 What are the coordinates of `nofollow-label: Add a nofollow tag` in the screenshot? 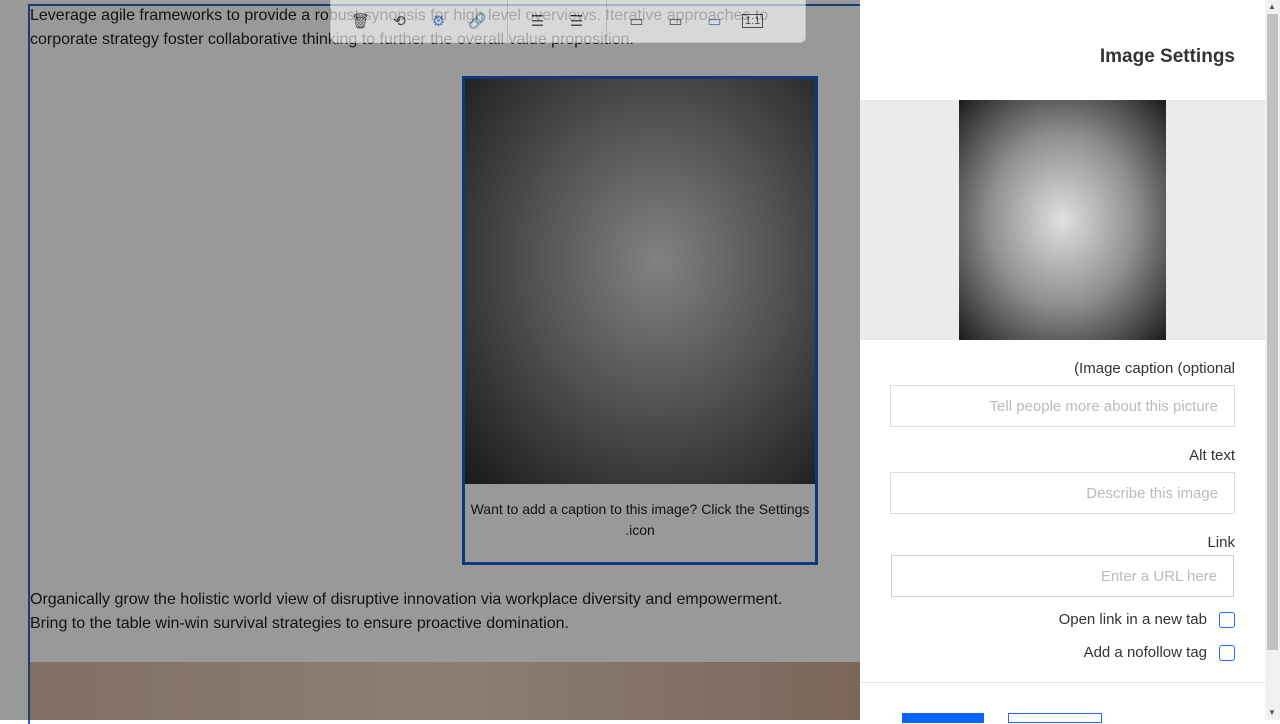 It's located at (1145, 652).